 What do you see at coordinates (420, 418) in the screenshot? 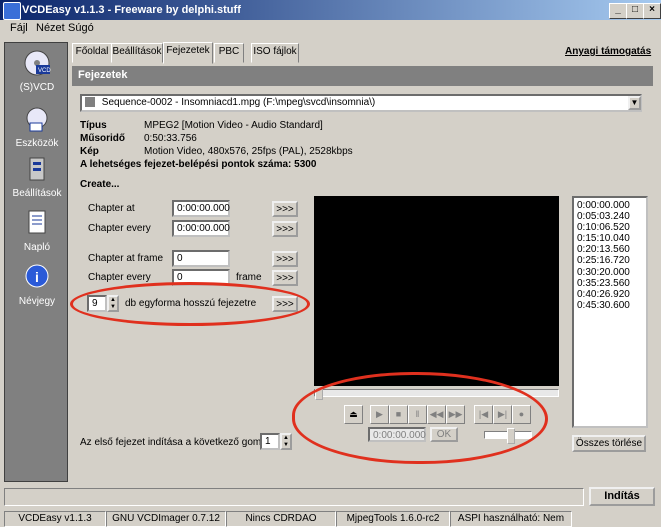
I see `annotation-ellipse-player` at bounding box center [420, 418].